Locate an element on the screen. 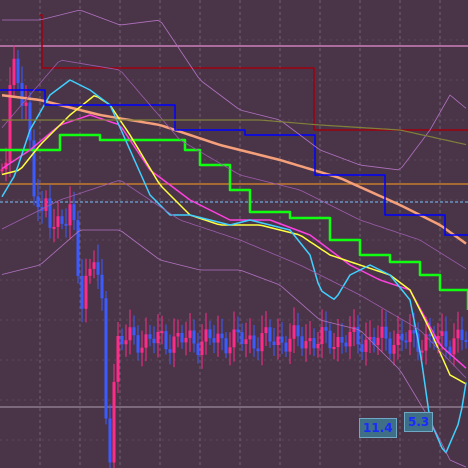  value-badge-1: 11.4 is located at coordinates (378, 428).